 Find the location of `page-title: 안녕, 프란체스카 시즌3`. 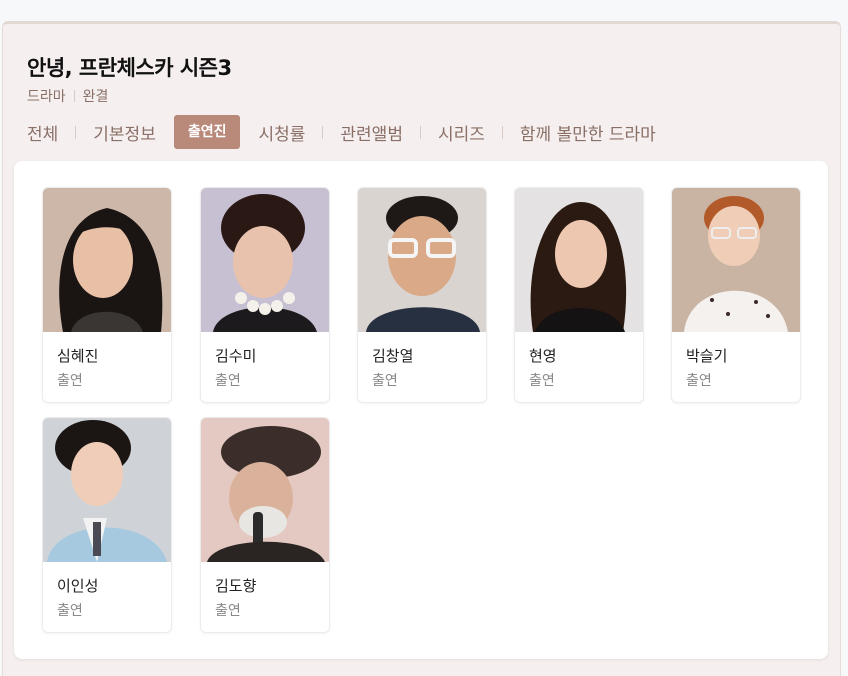

page-title: 안녕, 프란체스카 시즌3 is located at coordinates (129, 68).